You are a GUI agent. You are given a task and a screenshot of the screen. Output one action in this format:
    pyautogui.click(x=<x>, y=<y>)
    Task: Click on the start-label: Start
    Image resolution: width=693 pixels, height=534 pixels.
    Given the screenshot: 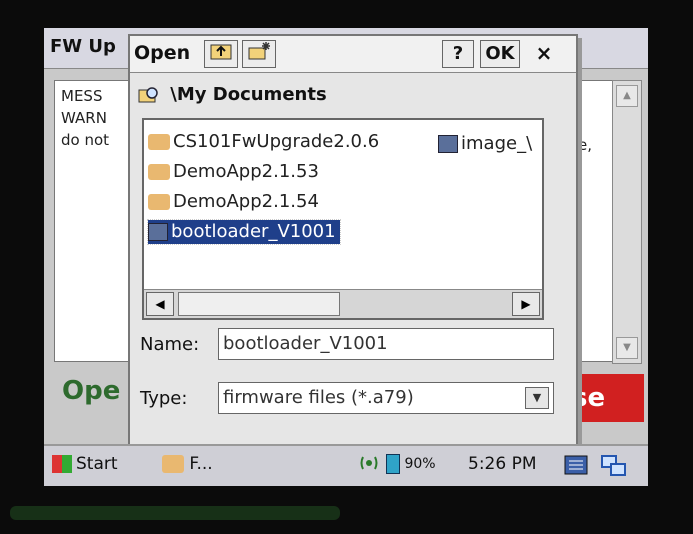 What is the action you would take?
    pyautogui.click(x=97, y=464)
    